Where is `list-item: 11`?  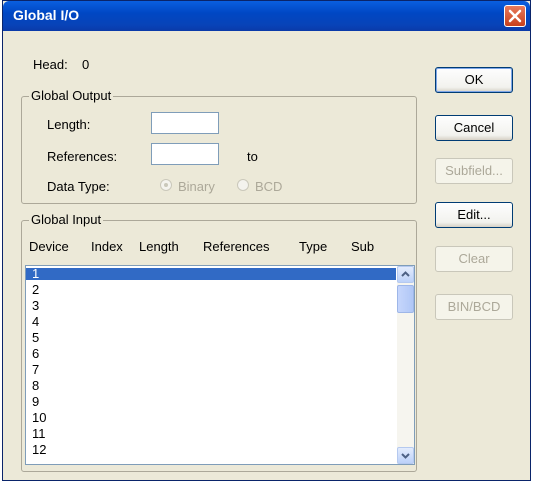
list-item: 11 is located at coordinates (211, 433).